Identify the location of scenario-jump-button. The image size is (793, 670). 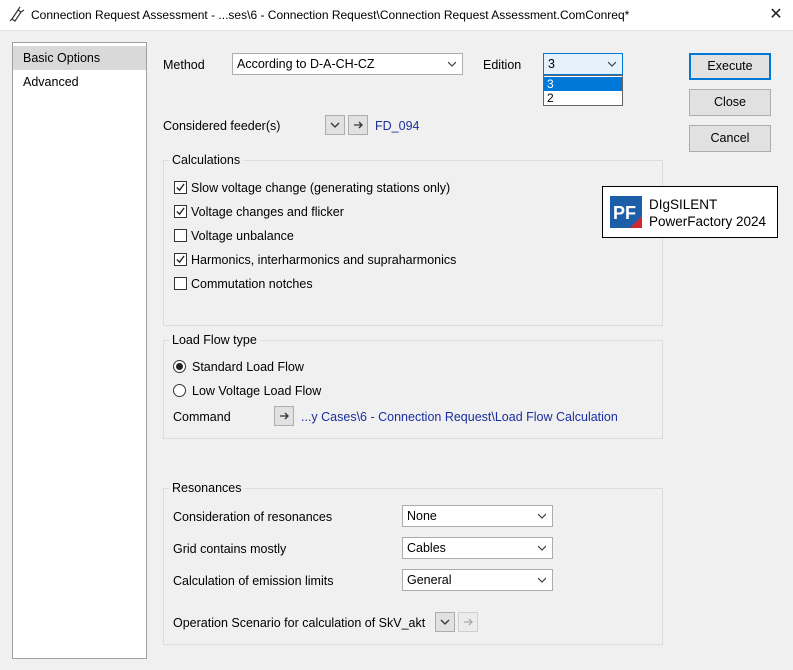
(468, 622).